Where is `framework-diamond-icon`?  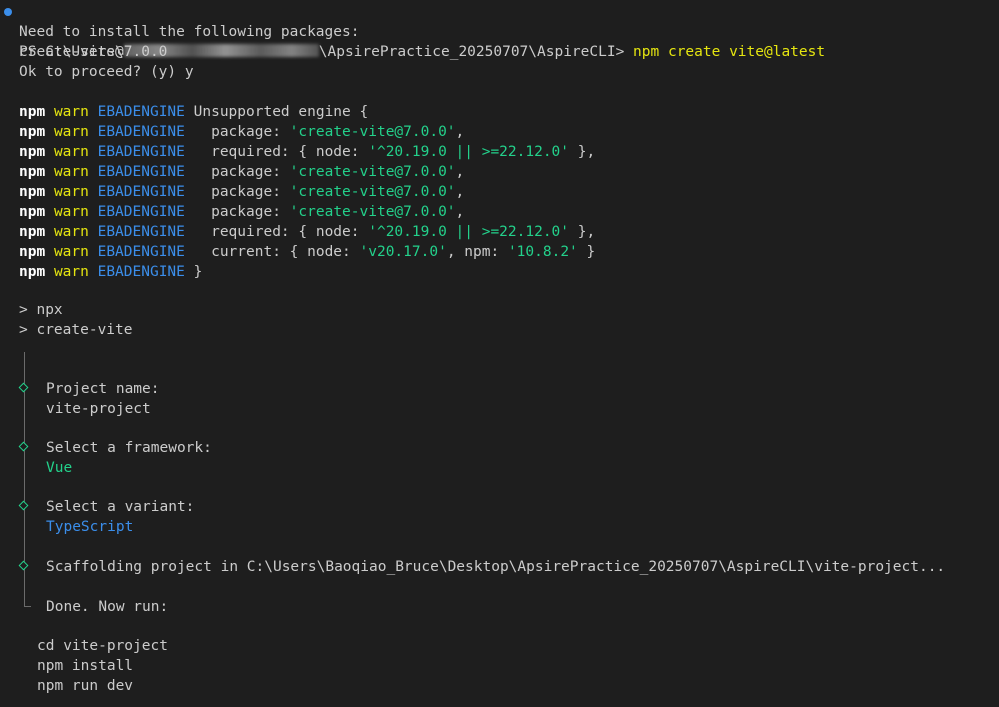 framework-diamond-icon is located at coordinates (23, 446).